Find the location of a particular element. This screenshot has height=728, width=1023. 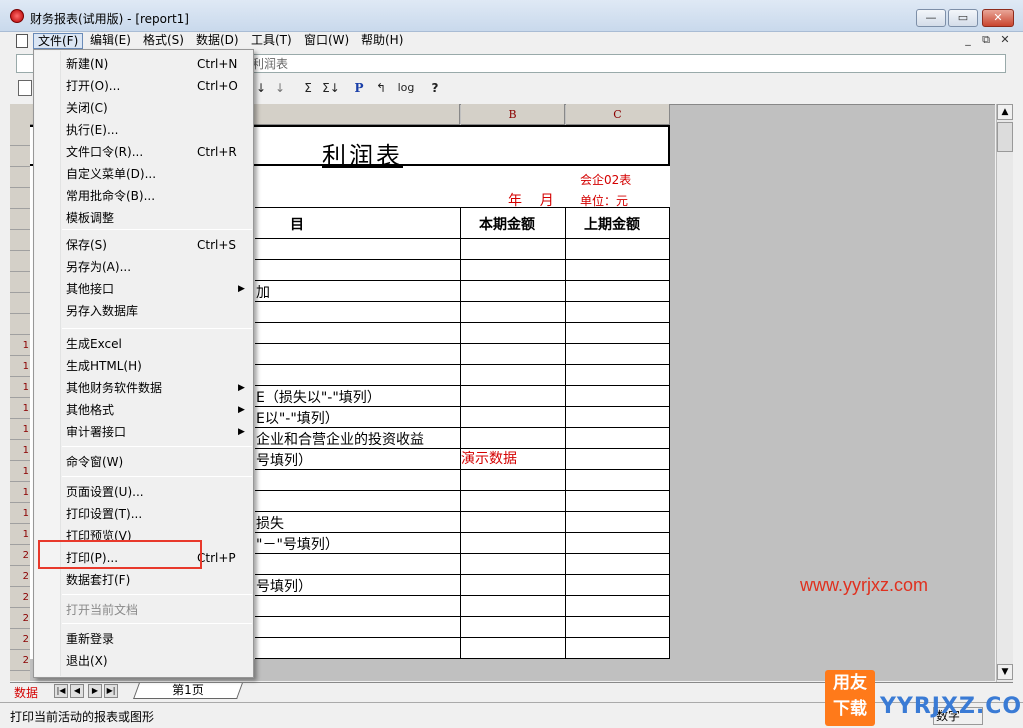

mdi-minimize-button: _ is located at coordinates (968, 40).